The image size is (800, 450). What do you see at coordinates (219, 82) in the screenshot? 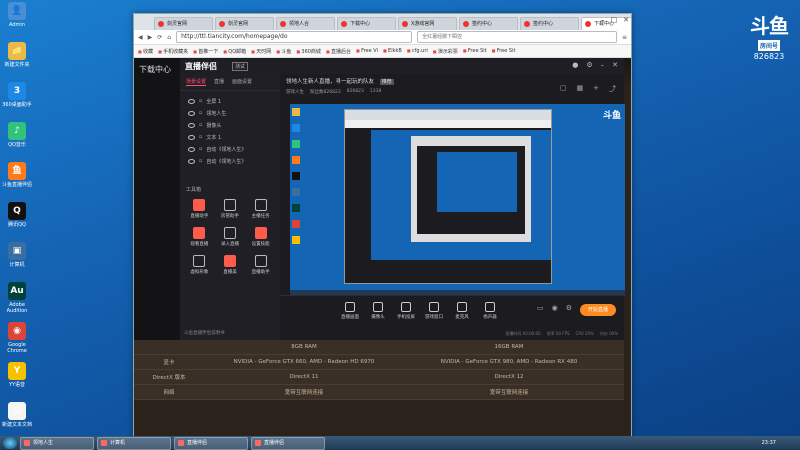
I see `source-tab: 直播` at bounding box center [219, 82].